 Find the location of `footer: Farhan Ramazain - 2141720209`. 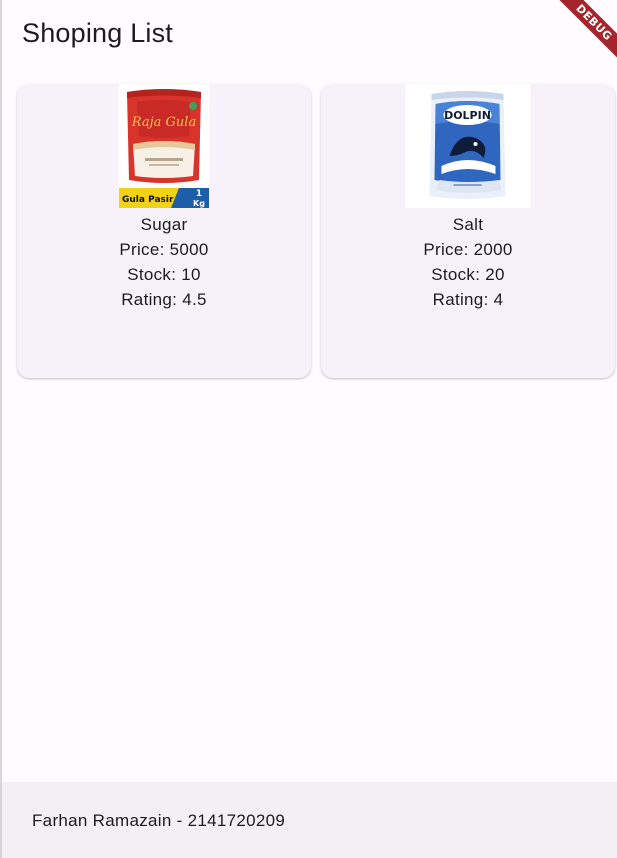

footer: Farhan Ramazain - 2141720209 is located at coordinates (309, 820).